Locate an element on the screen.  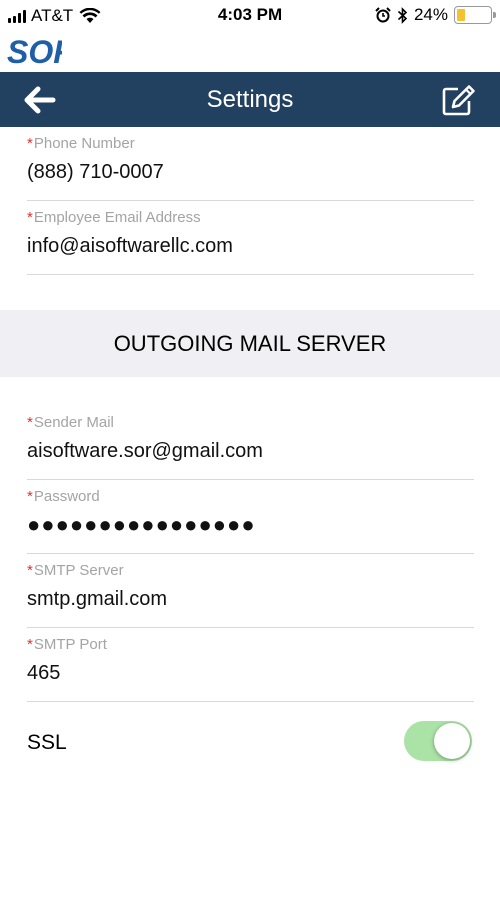
sender-mail-label: *Sender Mail is located at coordinates (70, 422).